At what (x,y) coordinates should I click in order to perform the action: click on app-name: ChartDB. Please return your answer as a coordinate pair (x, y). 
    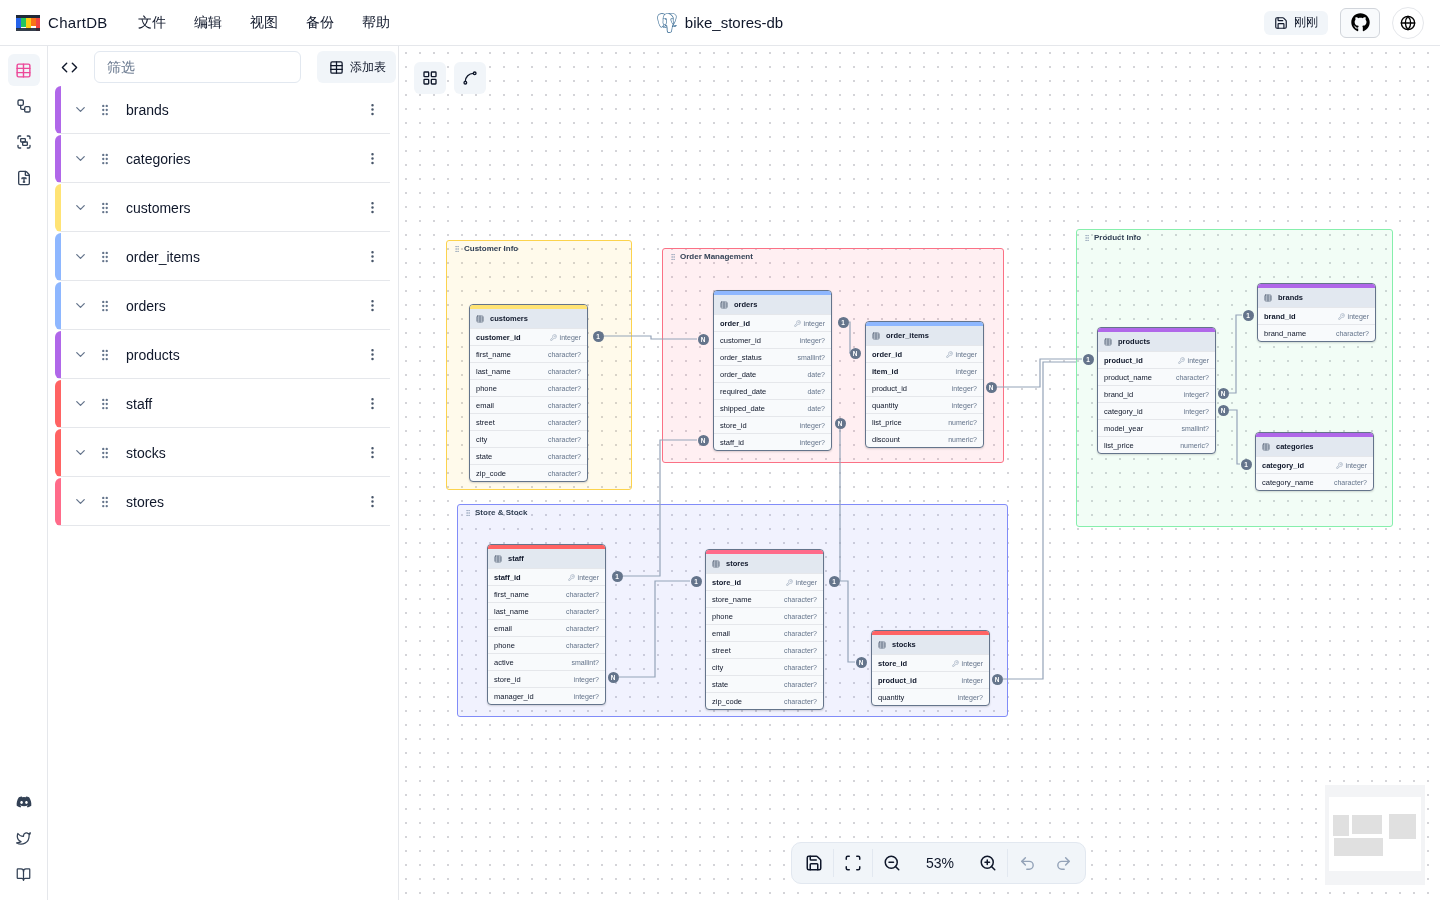
    Looking at the image, I should click on (78, 22).